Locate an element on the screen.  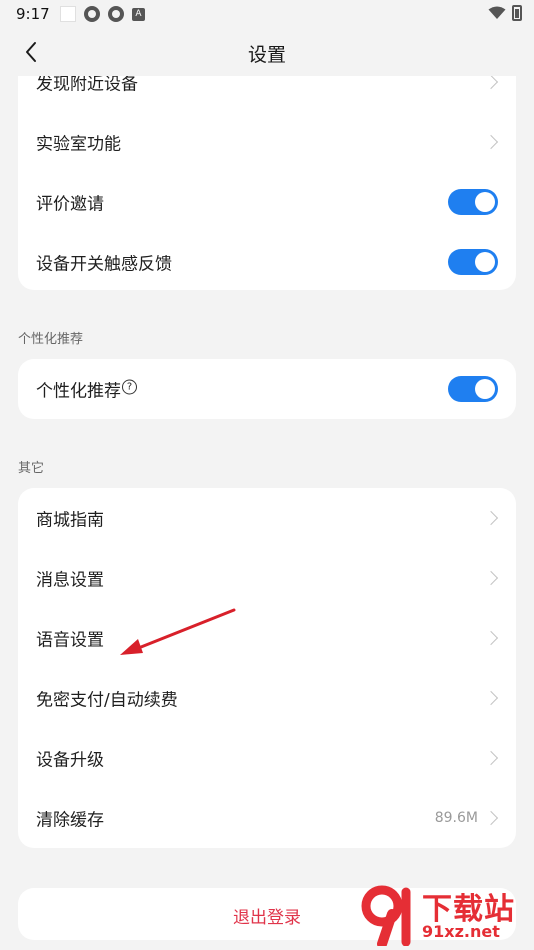
cache-size-value: 89.6M is located at coordinates (456, 818).